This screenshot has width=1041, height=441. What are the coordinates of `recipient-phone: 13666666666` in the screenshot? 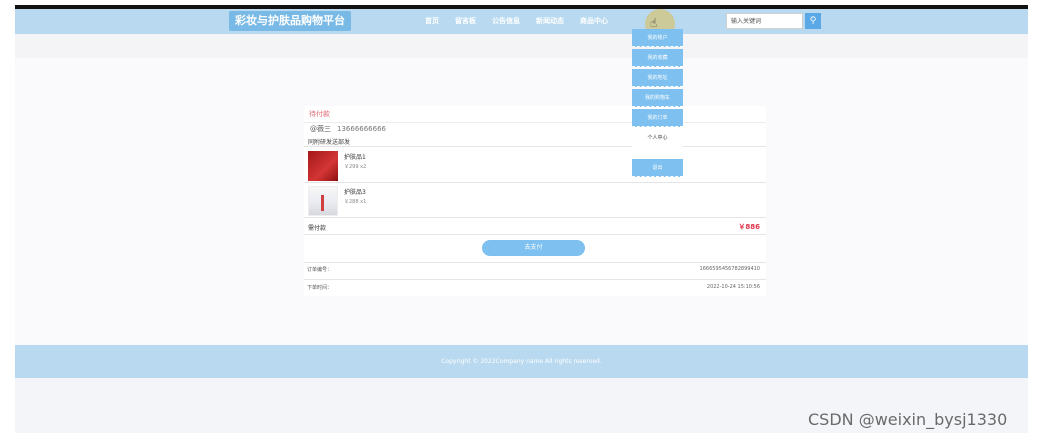 It's located at (361, 129).